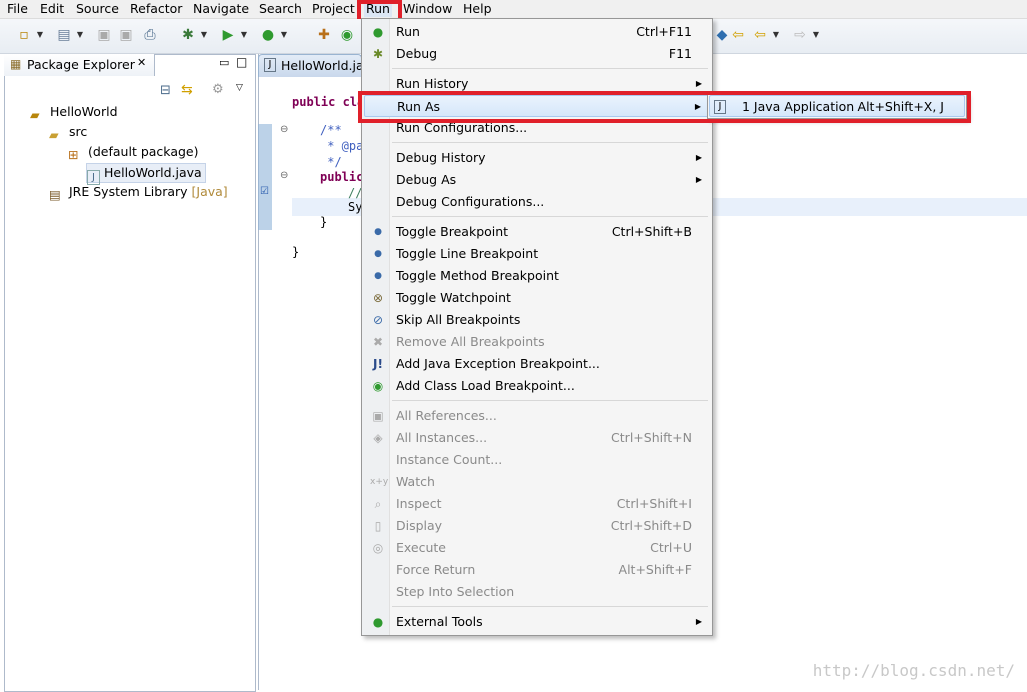 Image resolution: width=1027 pixels, height=692 pixels. What do you see at coordinates (228, 35) in the screenshot?
I see `run-icon: ▶` at bounding box center [228, 35].